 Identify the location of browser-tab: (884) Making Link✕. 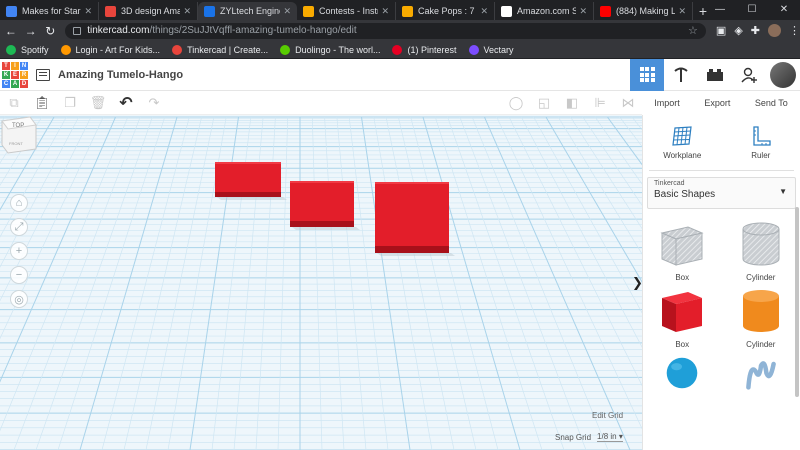
(643, 11).